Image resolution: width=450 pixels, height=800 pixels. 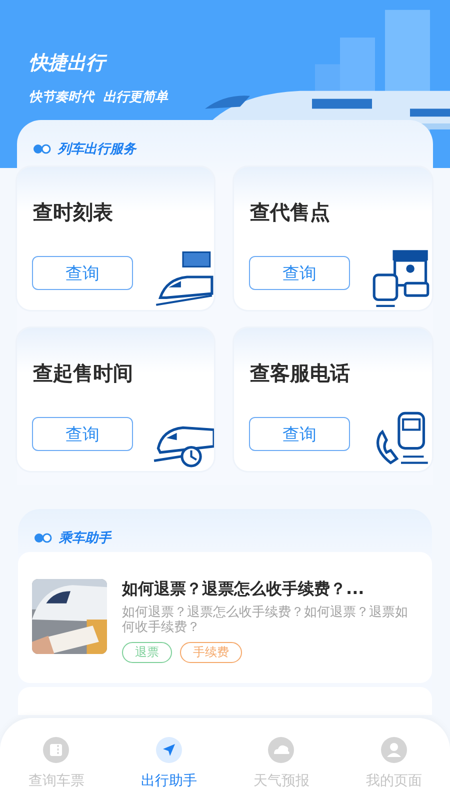 I want to click on article-summary: 如何退票？退票怎么收手续费？如何退票？退票如何收手续费？, so click(x=265, y=620).